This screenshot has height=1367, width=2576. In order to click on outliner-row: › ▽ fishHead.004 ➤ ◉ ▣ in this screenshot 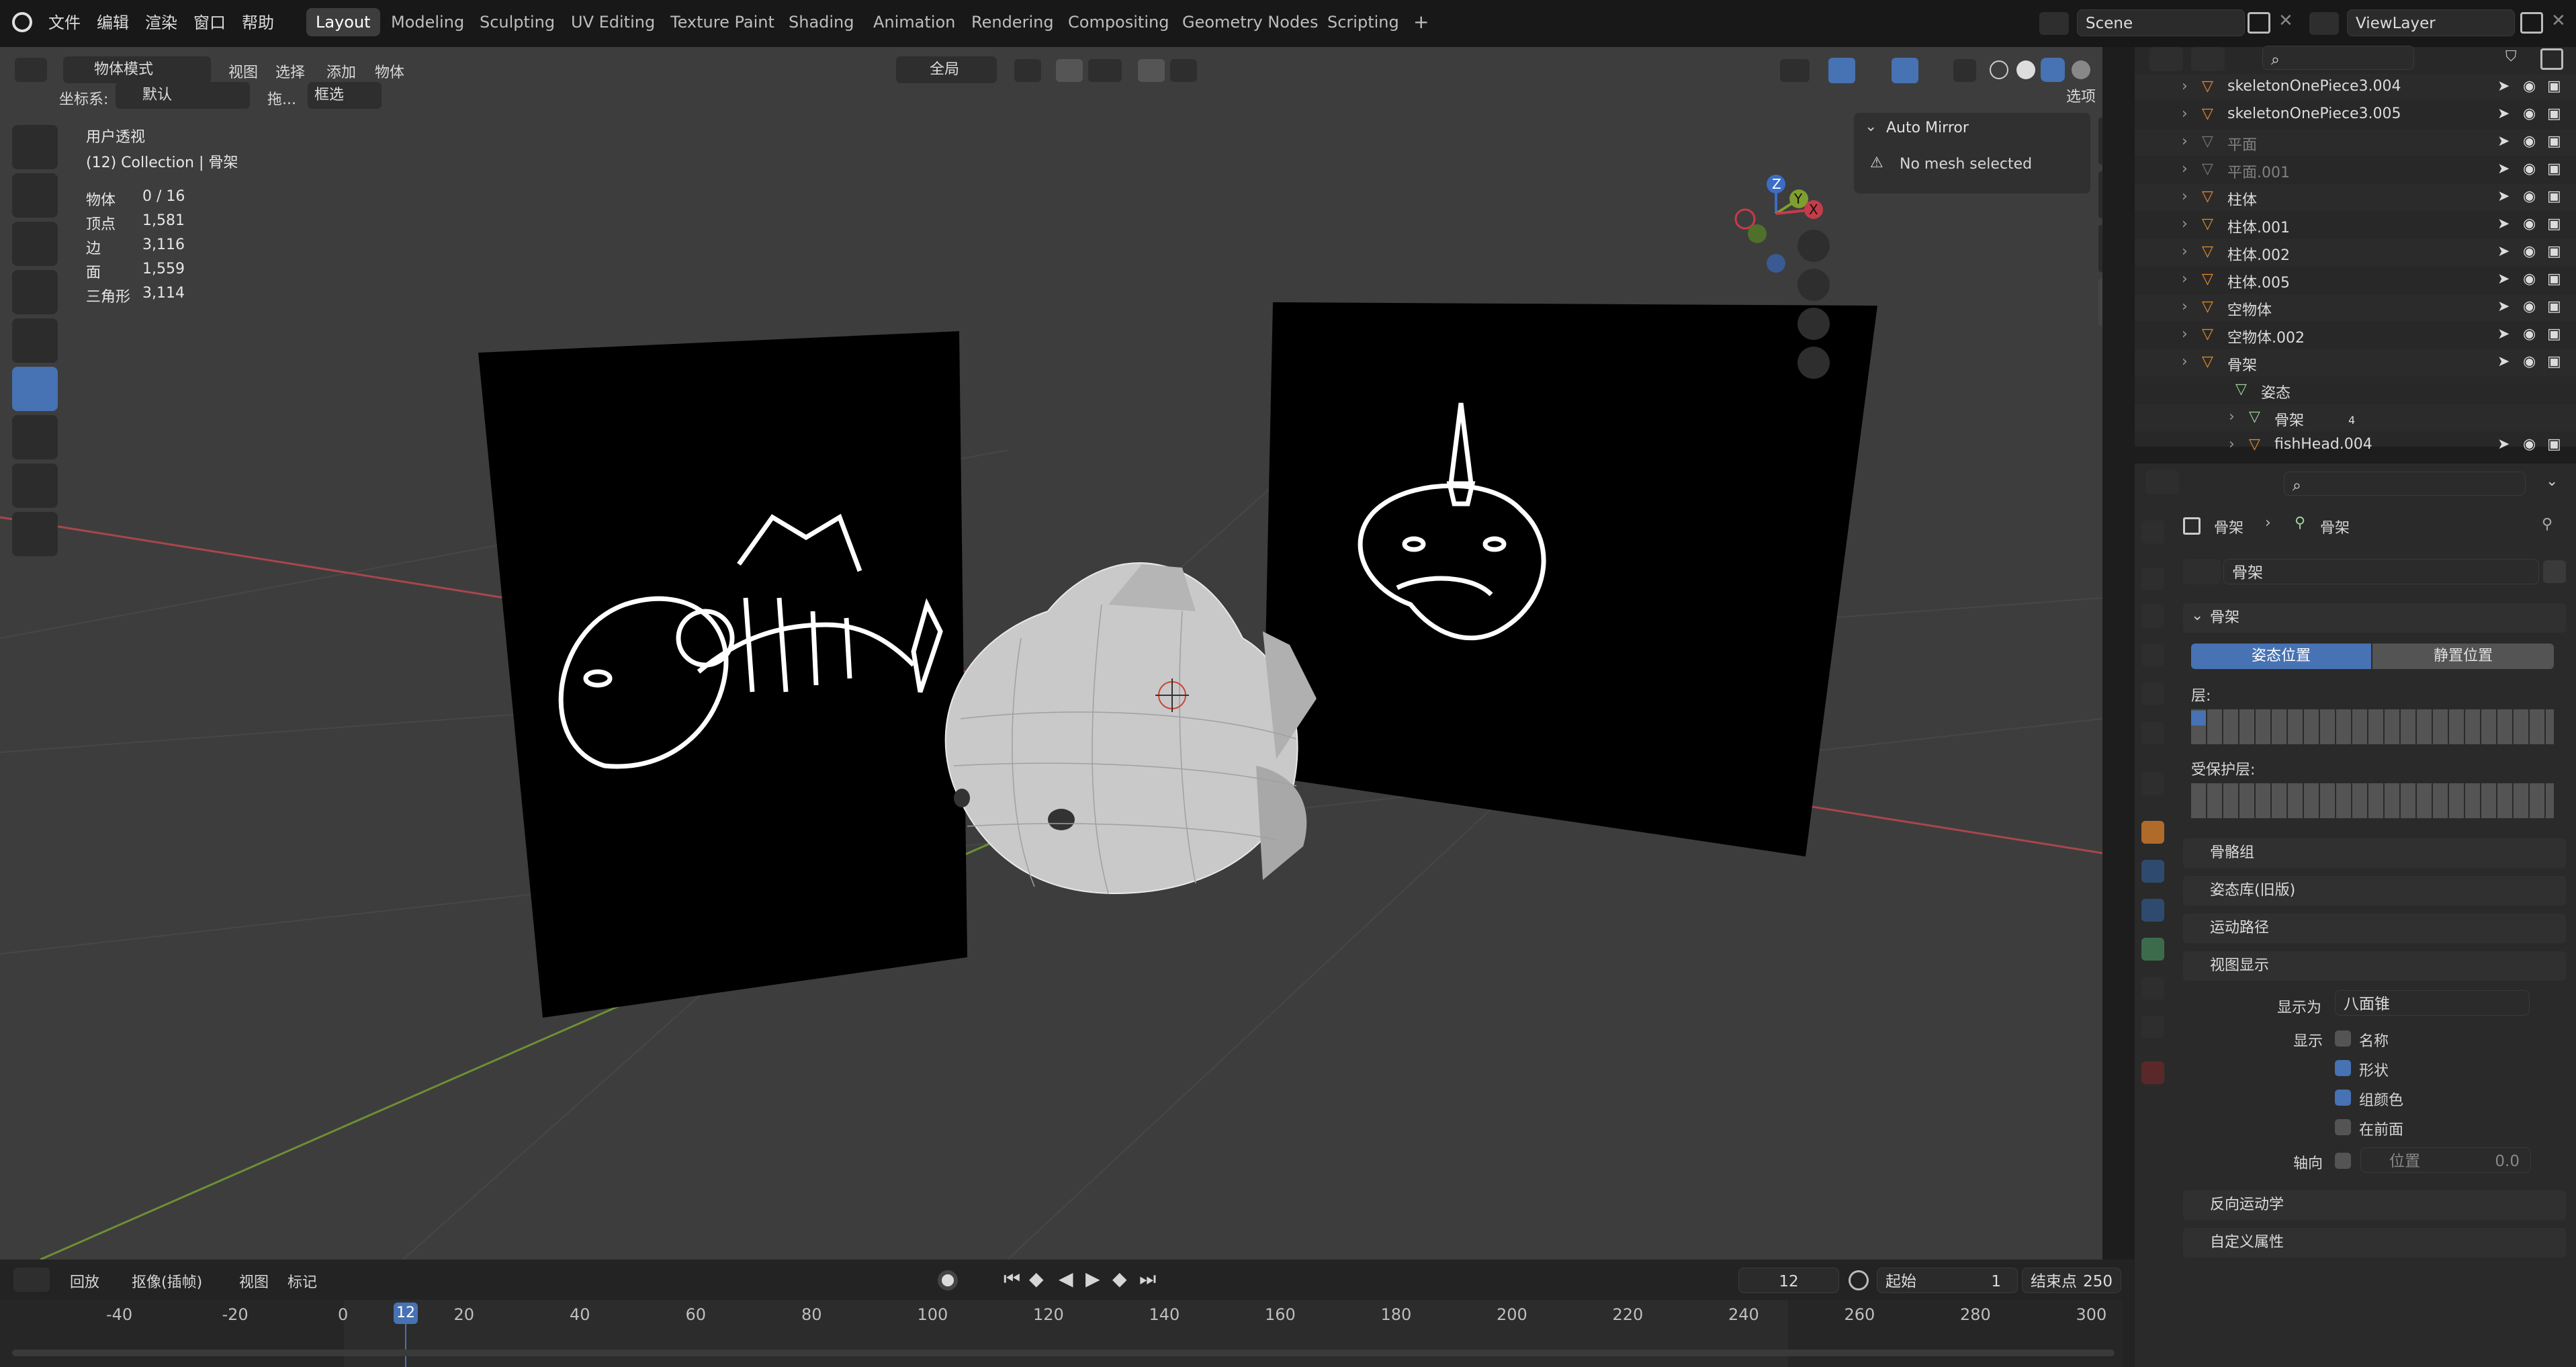, I will do `click(2356, 446)`.